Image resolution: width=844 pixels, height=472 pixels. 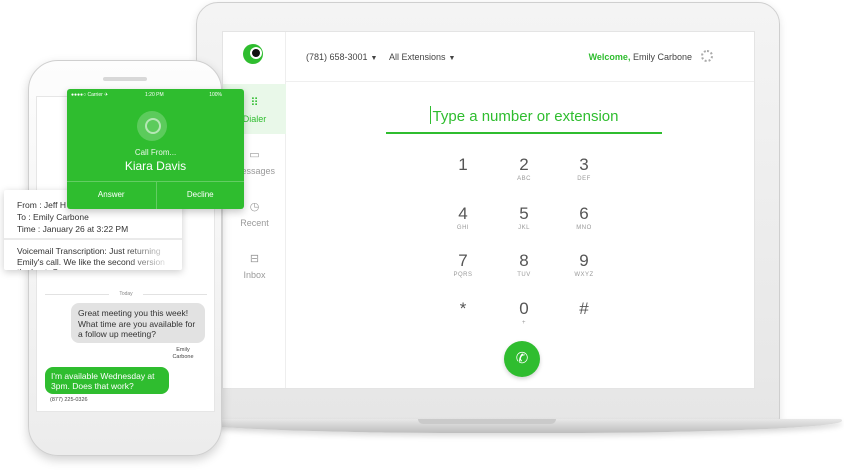 What do you see at coordinates (662, 57) in the screenshot?
I see `user-name: Emily Carbone` at bounding box center [662, 57].